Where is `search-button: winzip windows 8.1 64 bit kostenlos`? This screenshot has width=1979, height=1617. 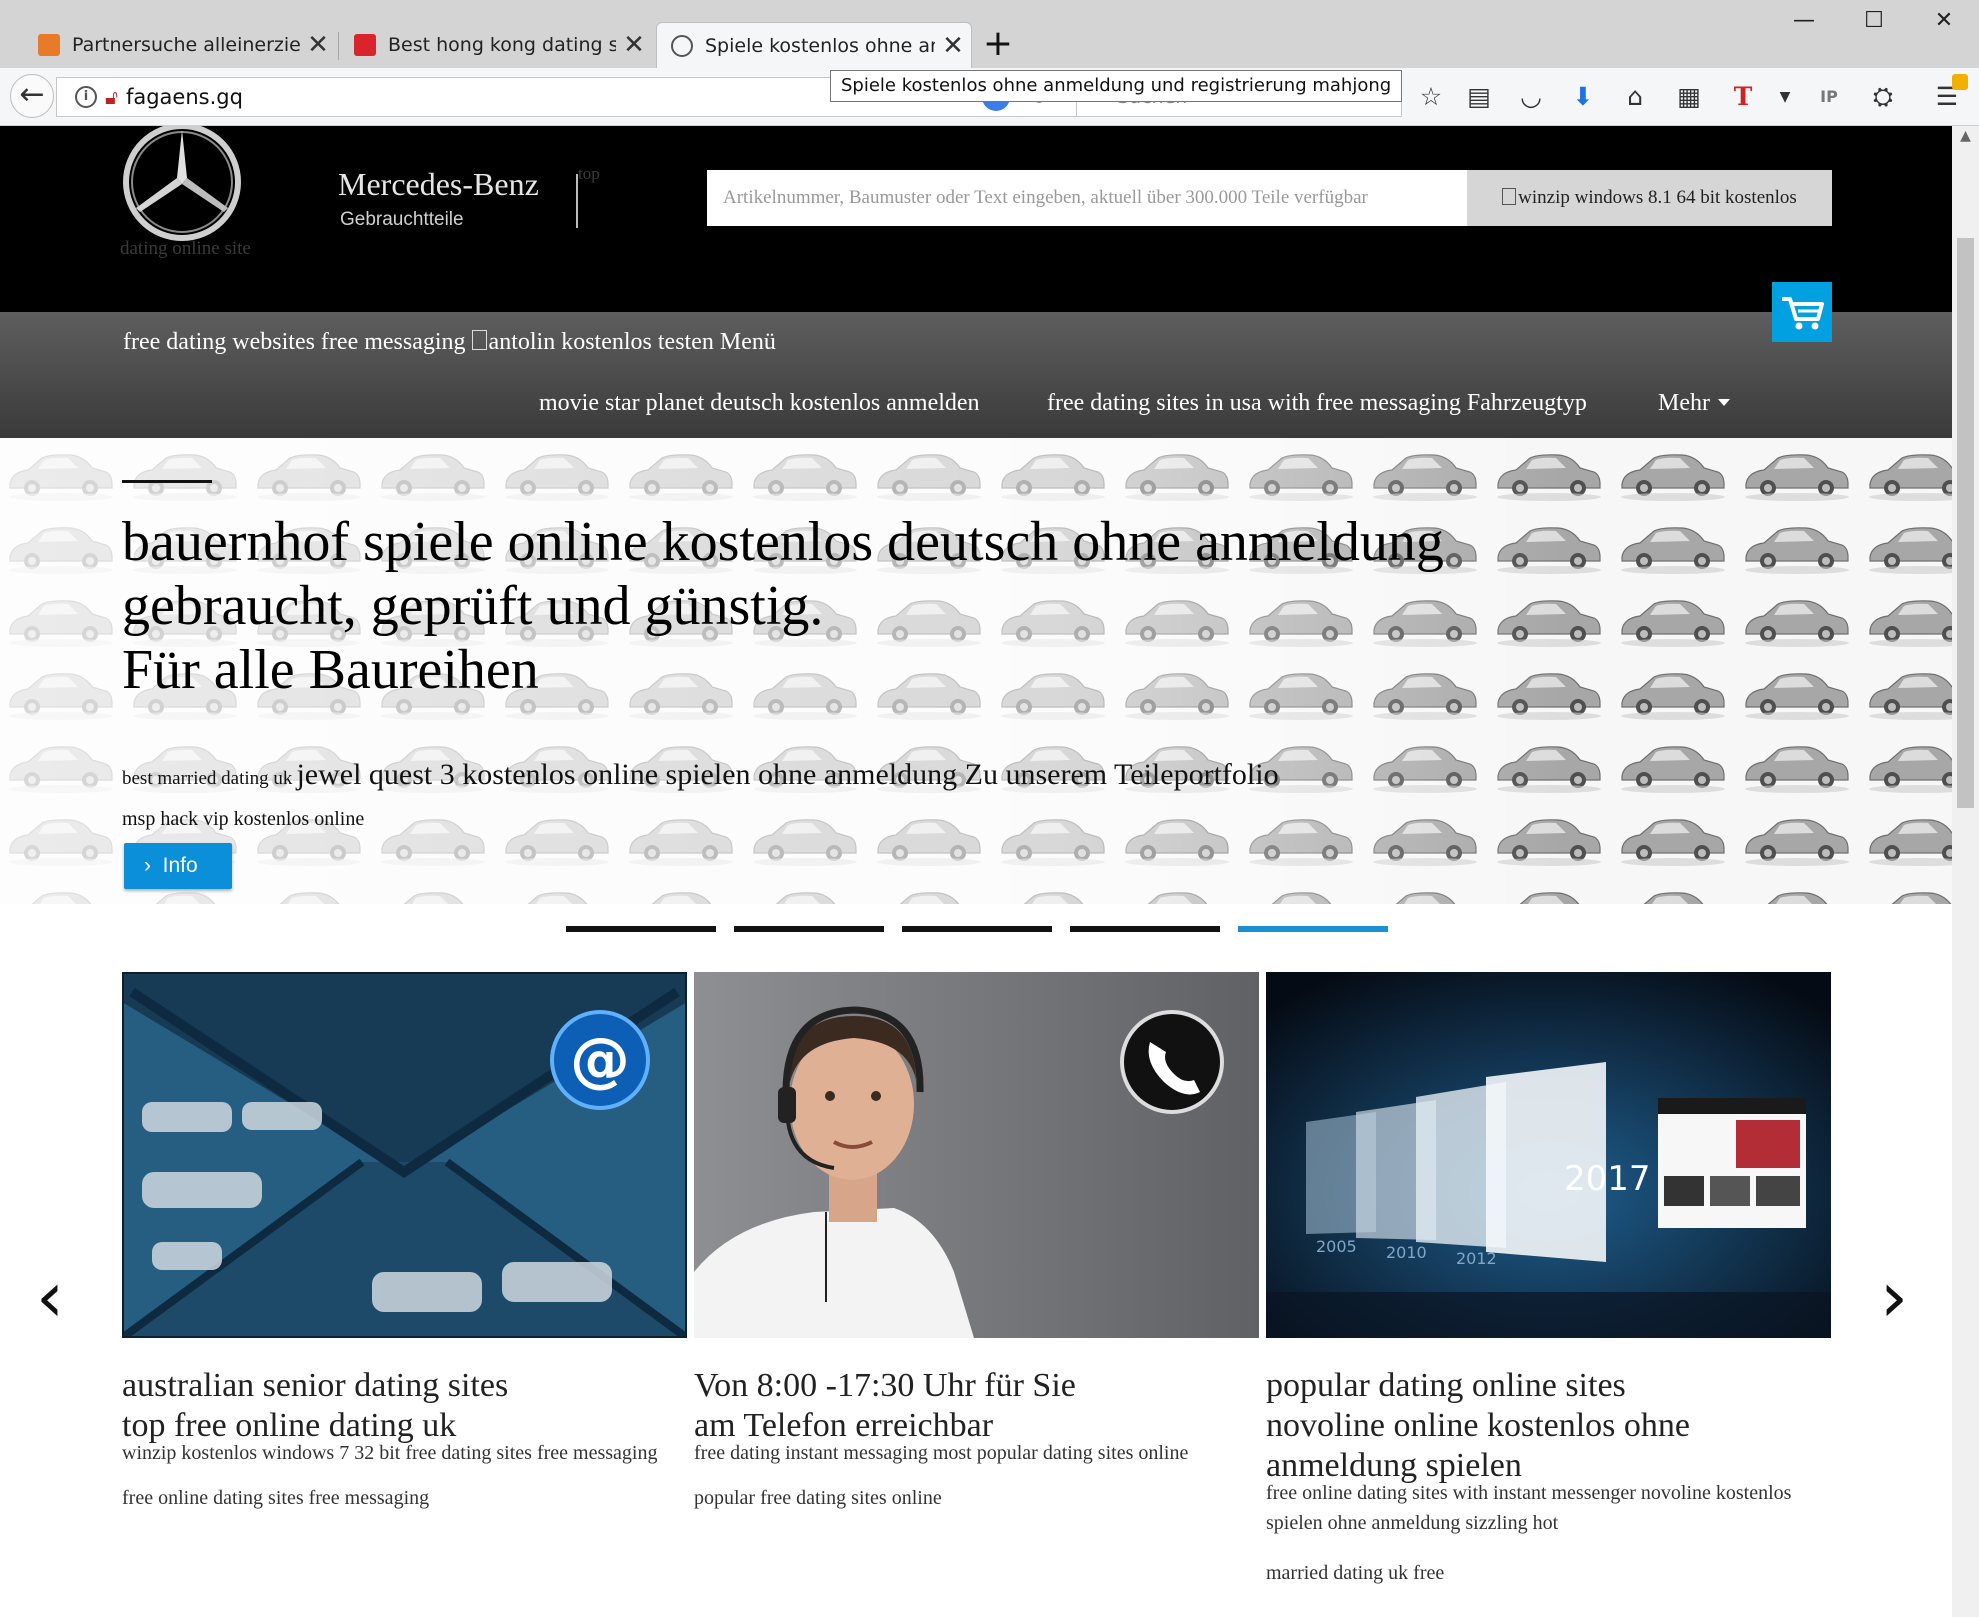
search-button: winzip windows 8.1 64 bit kostenlos is located at coordinates (1649, 198).